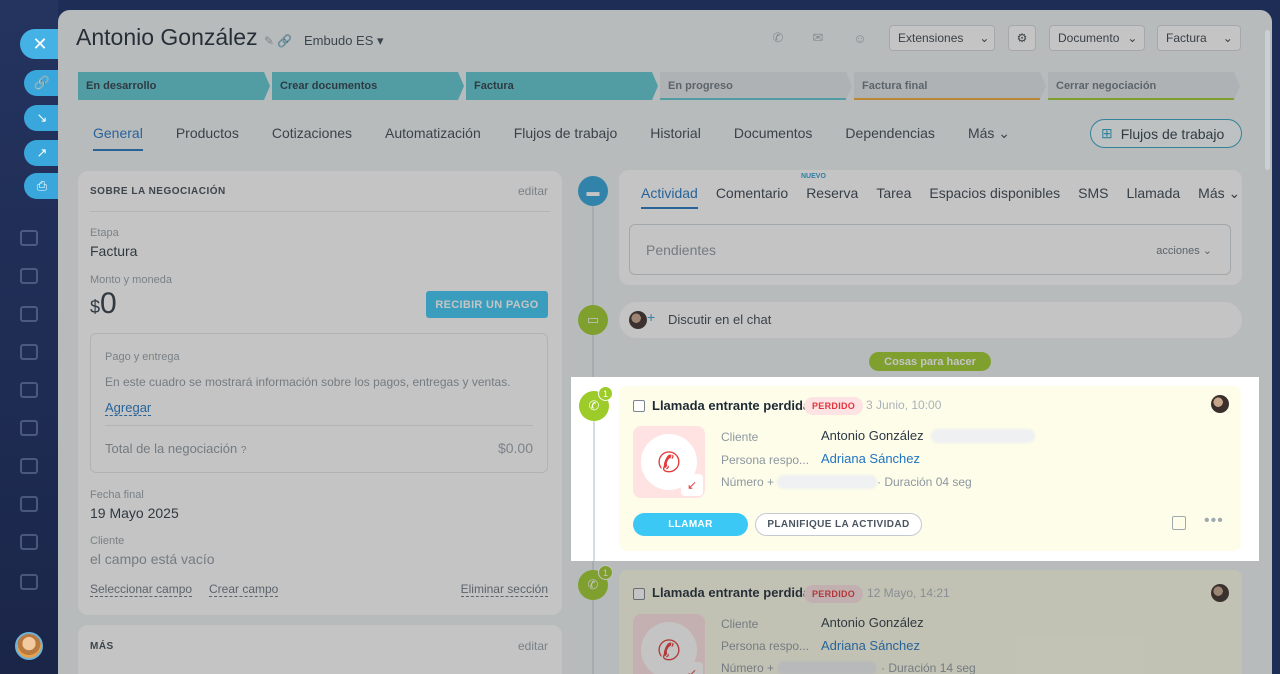 The height and width of the screenshot is (674, 1280). Describe the element at coordinates (924, 482) in the screenshot. I see `duration: · Duración 04 seg` at that location.